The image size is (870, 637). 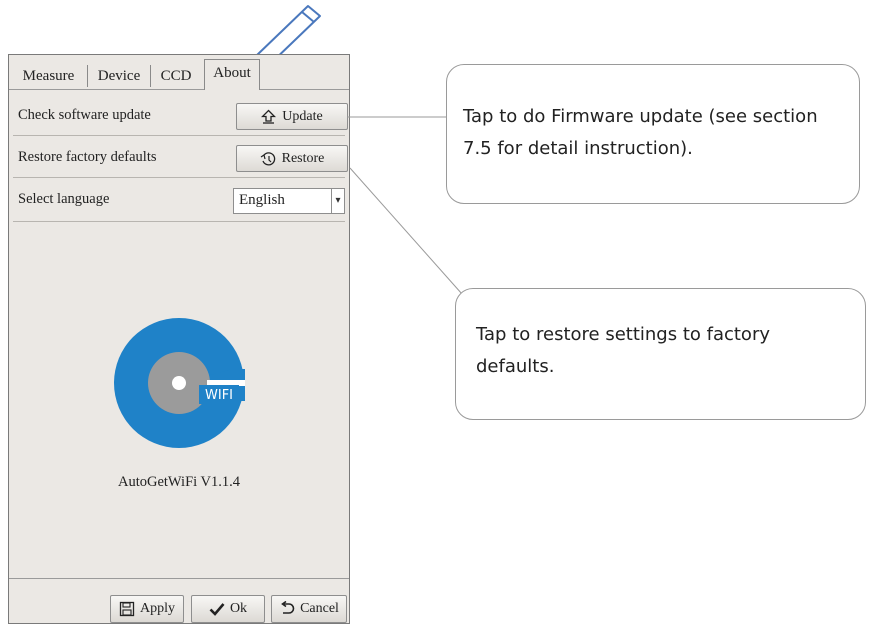 I want to click on update-button-label: Update, so click(x=302, y=116).